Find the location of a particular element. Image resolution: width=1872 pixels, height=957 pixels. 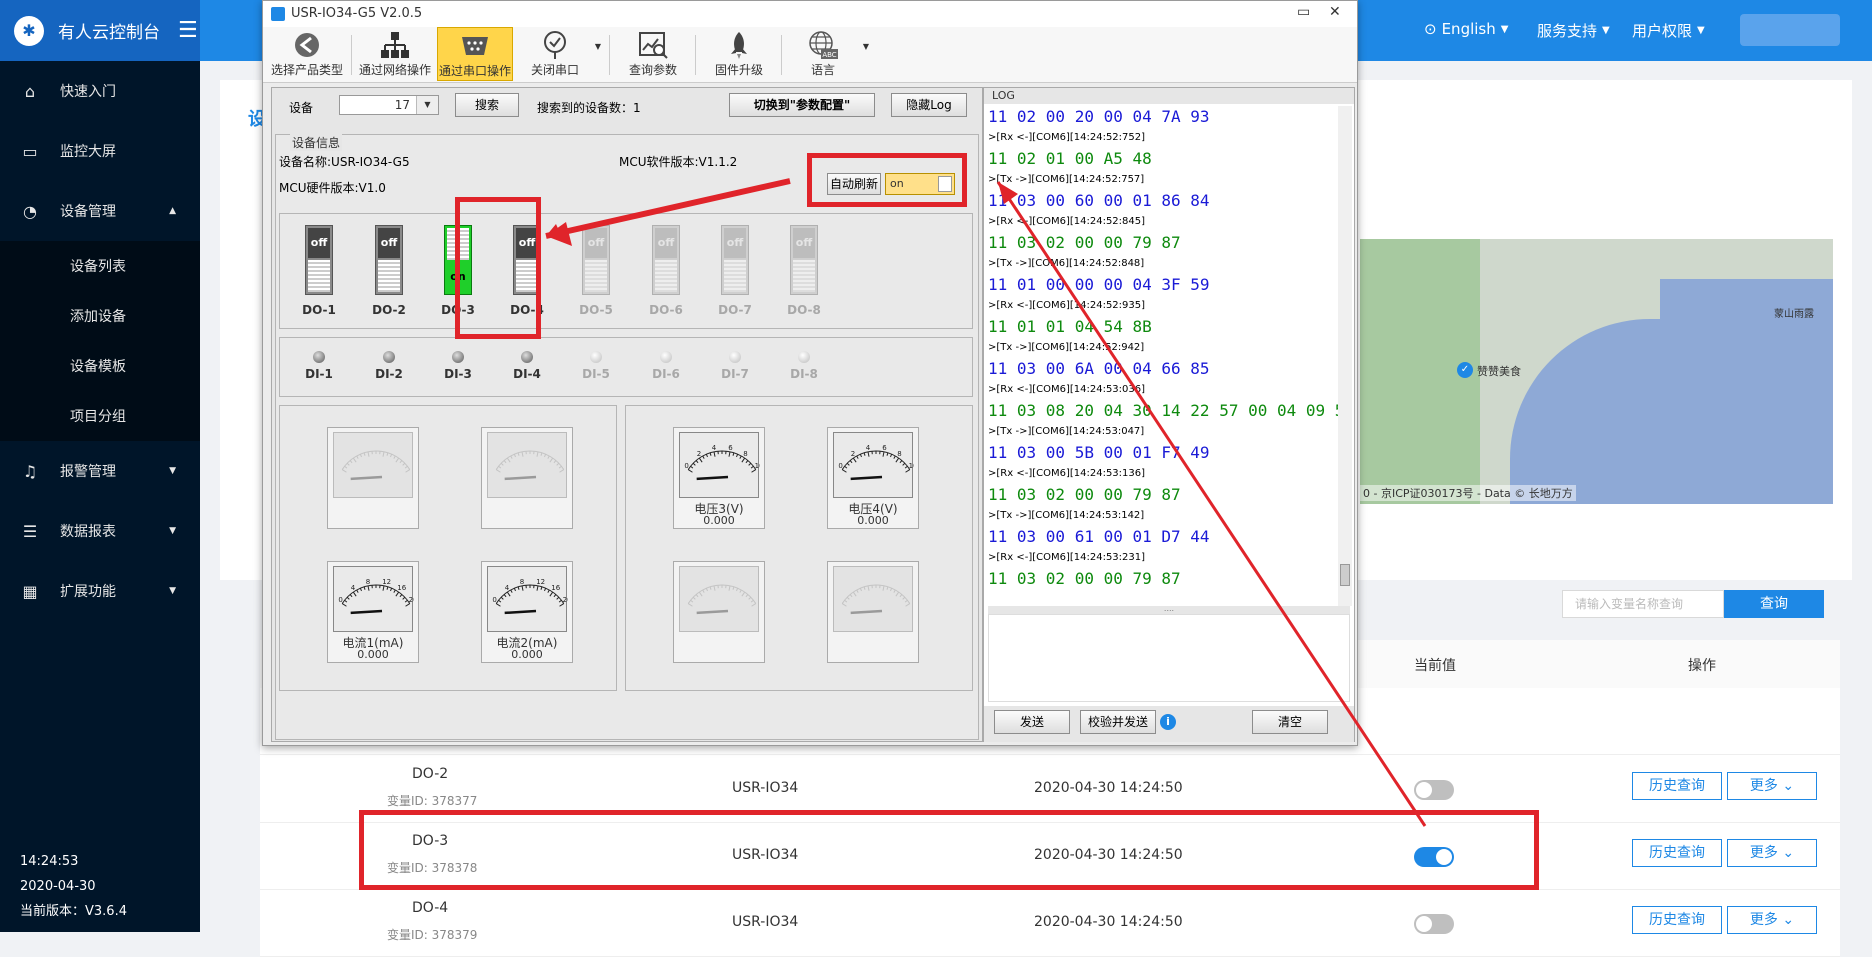

gauge-needle is located at coordinates (866, 478).